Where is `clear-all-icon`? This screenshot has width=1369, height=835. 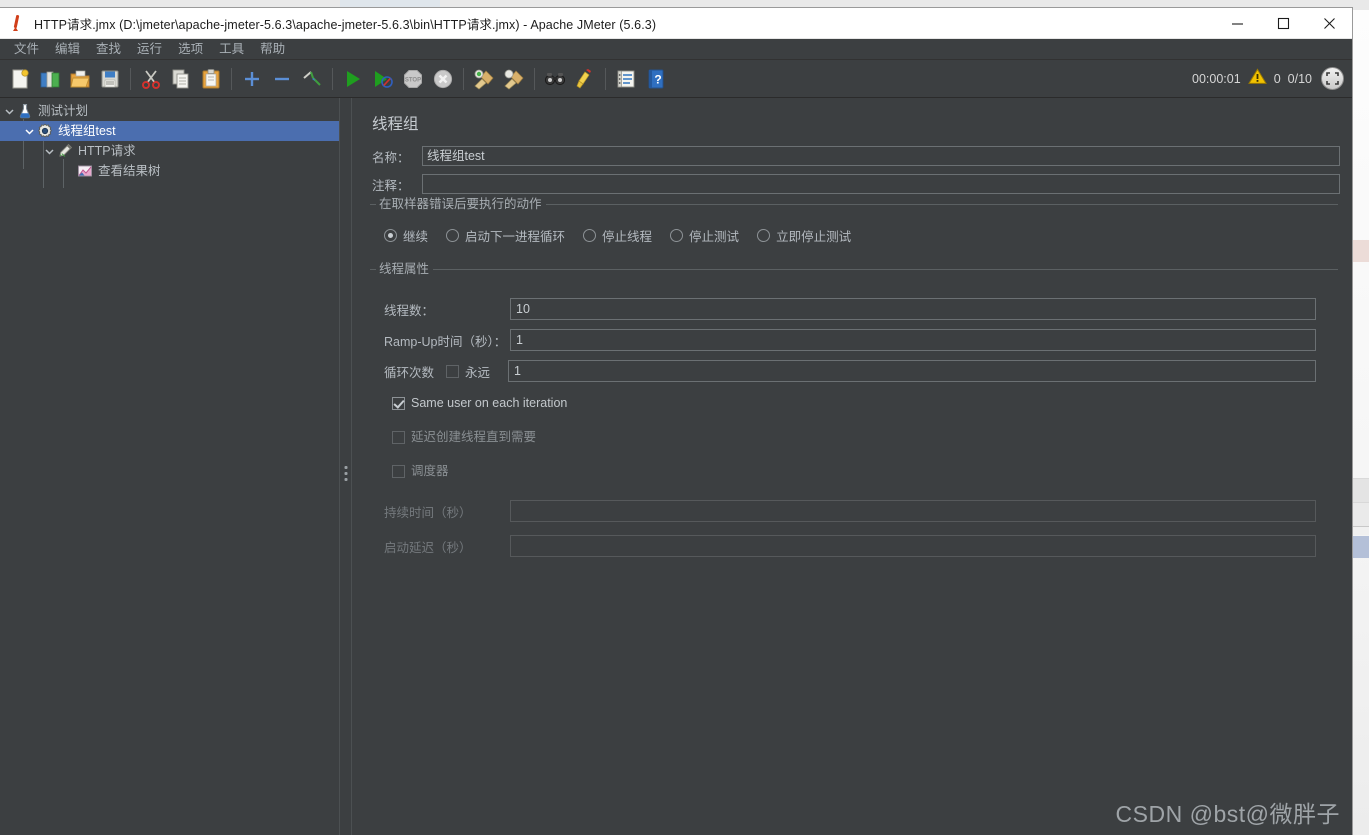
clear-all-icon is located at coordinates (514, 79).